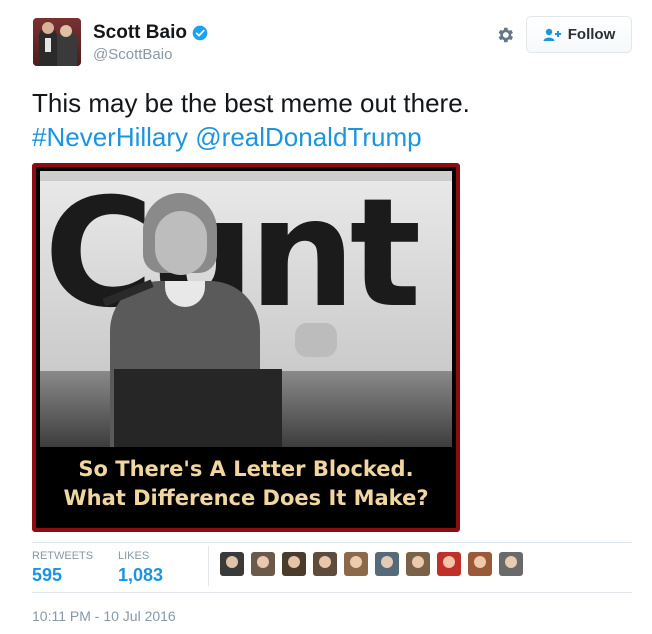 The width and height of the screenshot is (652, 634). Describe the element at coordinates (246, 469) in the screenshot. I see `media-caption-line-1: So There's A Letter Blocked.` at that location.